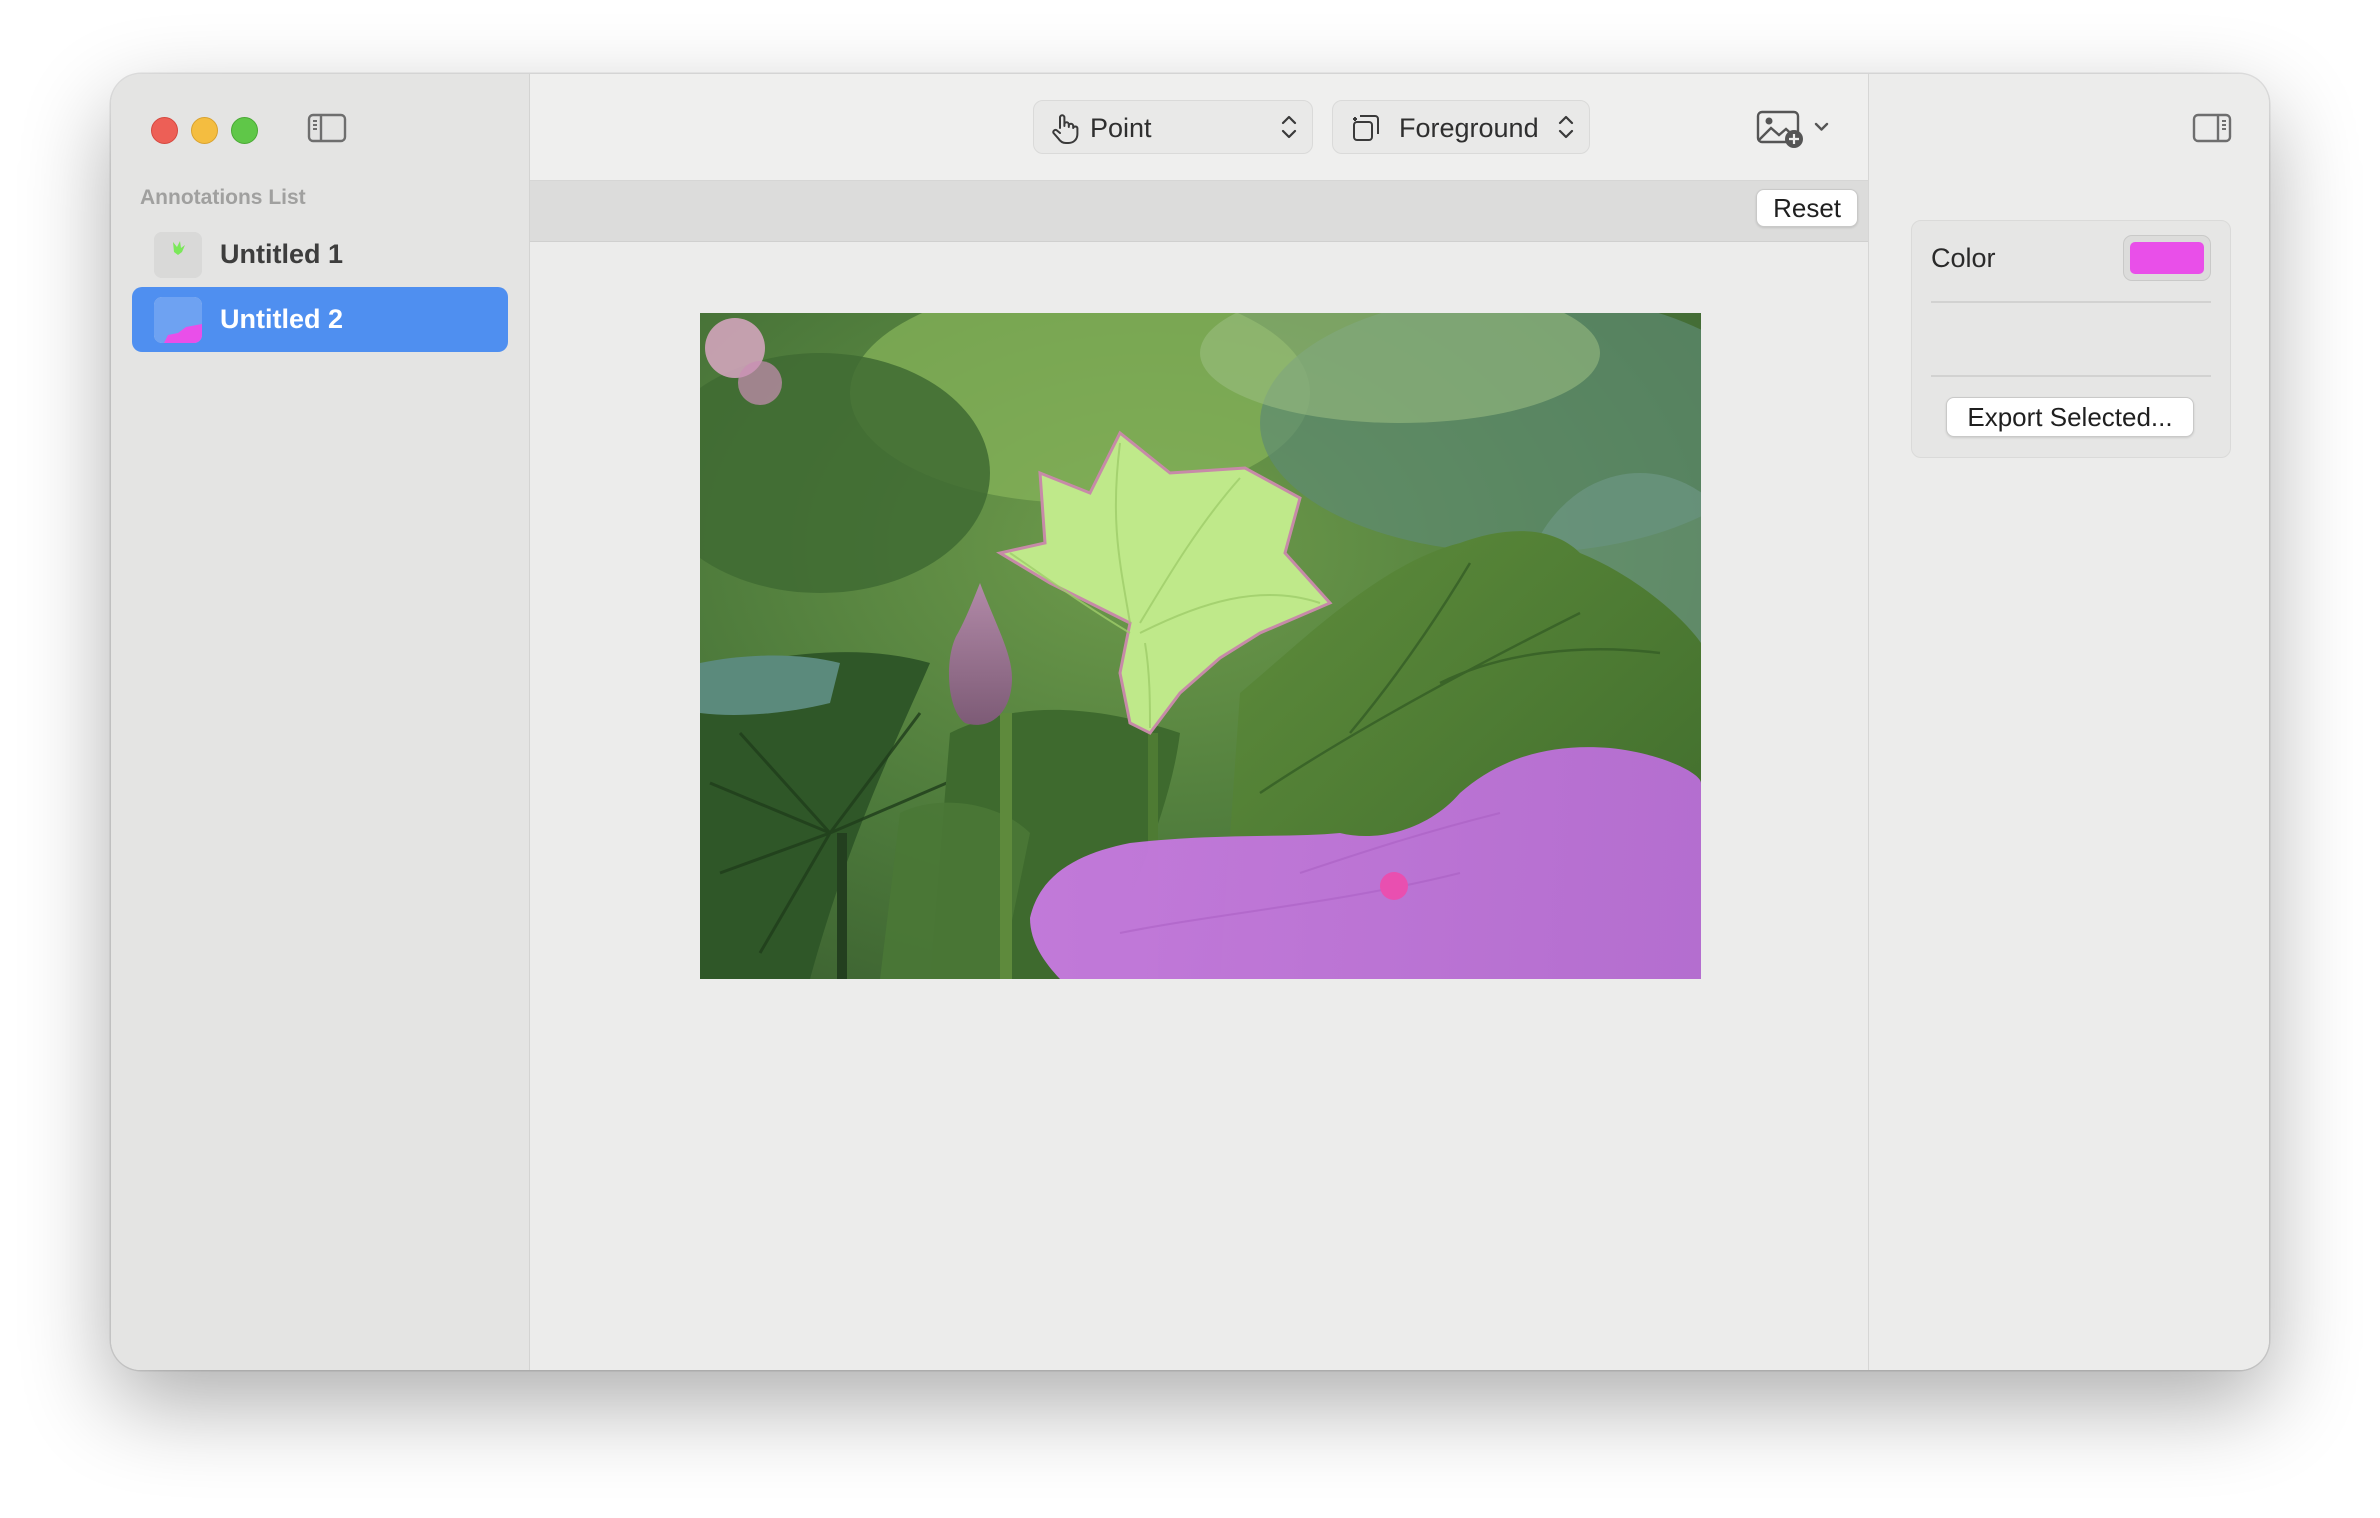 The image size is (2380, 1518). I want to click on point-marker, so click(1394, 886).